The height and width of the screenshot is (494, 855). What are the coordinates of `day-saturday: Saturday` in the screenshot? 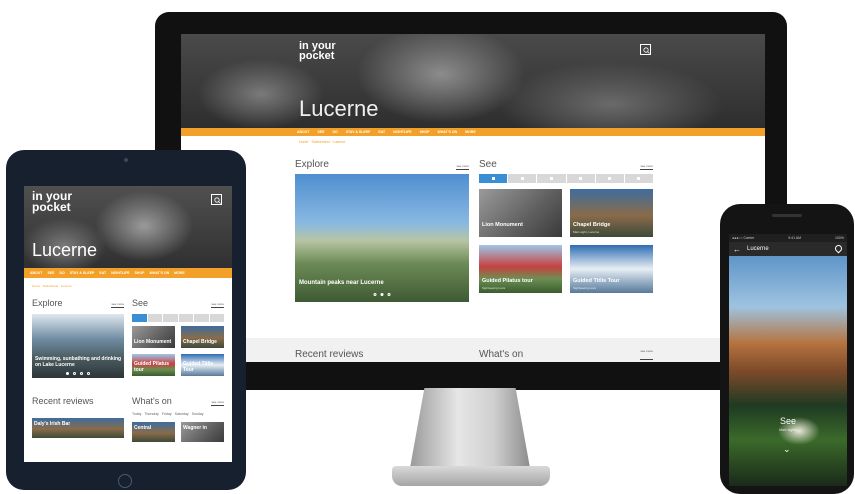 It's located at (182, 414).